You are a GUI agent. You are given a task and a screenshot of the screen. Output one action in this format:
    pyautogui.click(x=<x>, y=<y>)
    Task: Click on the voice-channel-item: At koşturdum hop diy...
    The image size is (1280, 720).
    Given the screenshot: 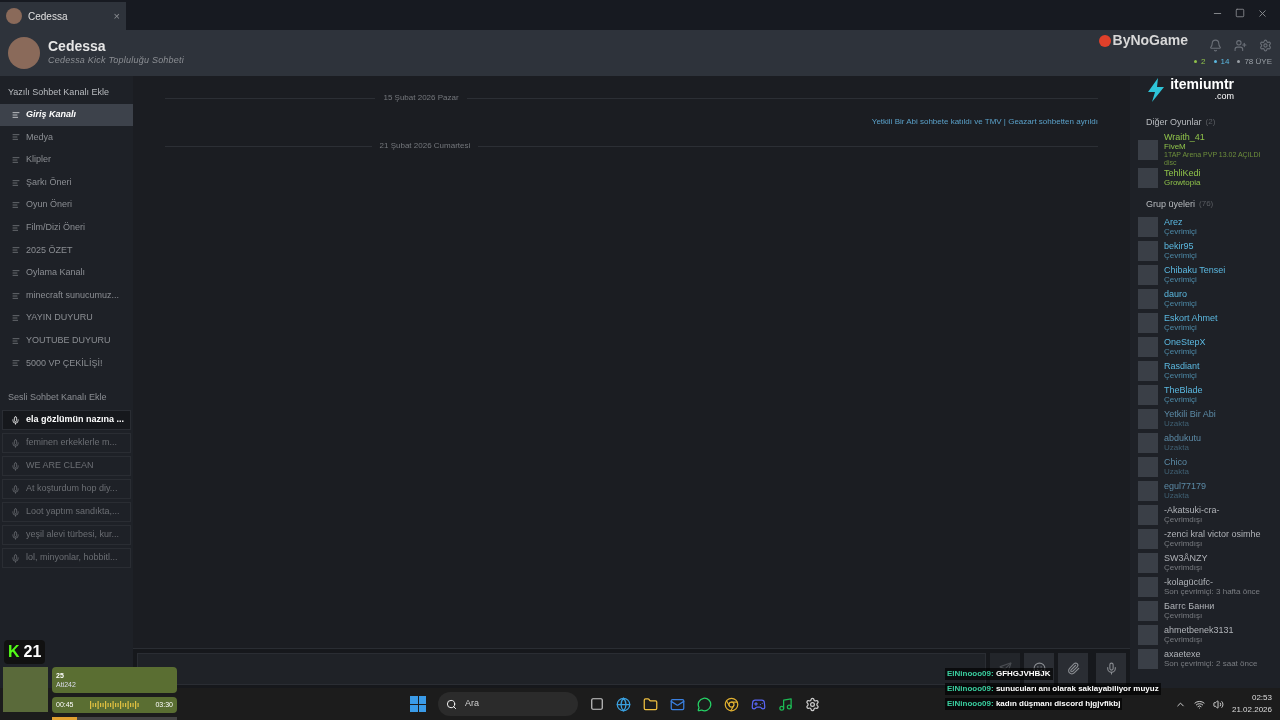 What is the action you would take?
    pyautogui.click(x=66, y=489)
    